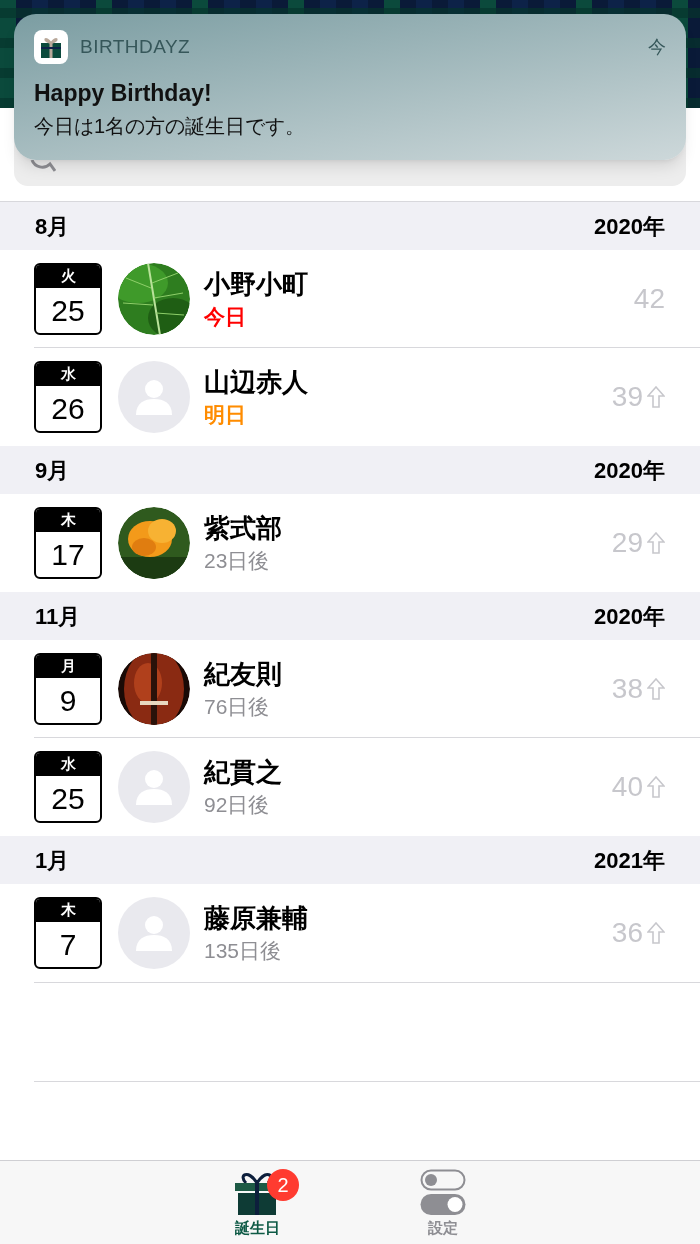  What do you see at coordinates (243, 772) in the screenshot?
I see `person-name: 紀貫之` at bounding box center [243, 772].